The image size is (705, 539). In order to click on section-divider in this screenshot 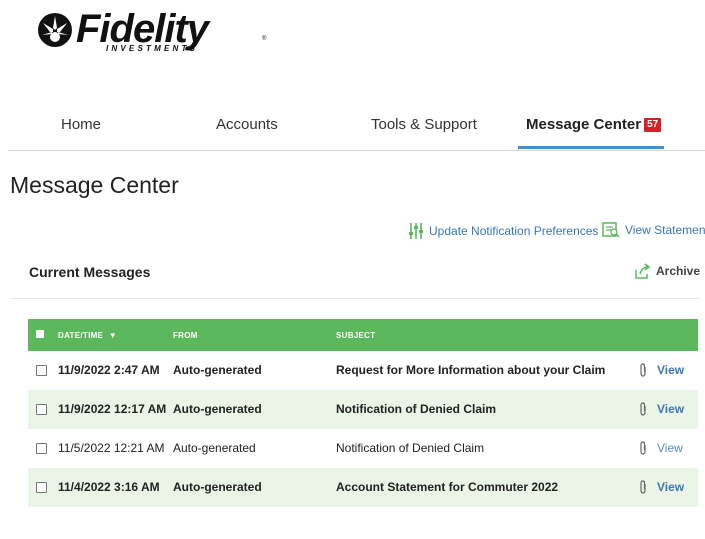, I will do `click(355, 298)`.